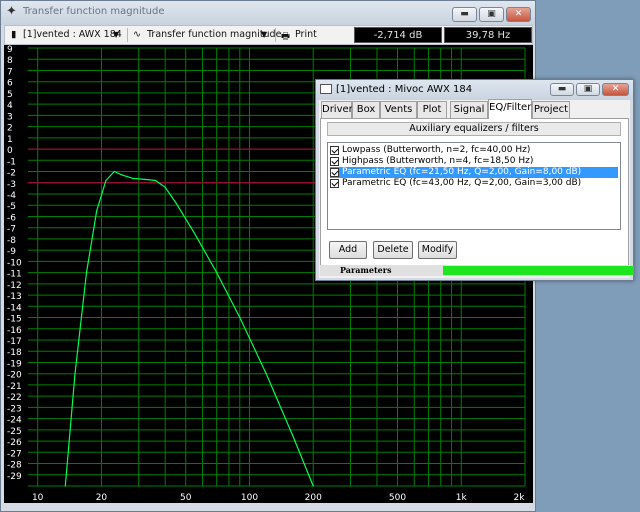 The height and width of the screenshot is (512, 640). Describe the element at coordinates (14, 275) in the screenshot. I see `y-tick-label: -11` at that location.